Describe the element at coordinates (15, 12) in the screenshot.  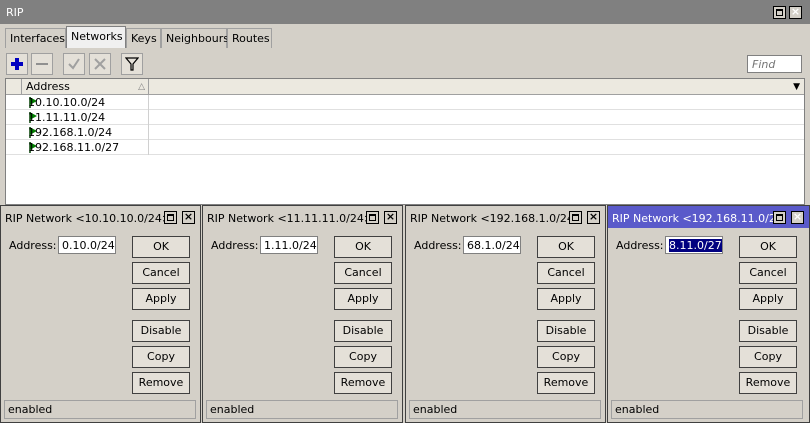
I see `window-title: RIP` at that location.